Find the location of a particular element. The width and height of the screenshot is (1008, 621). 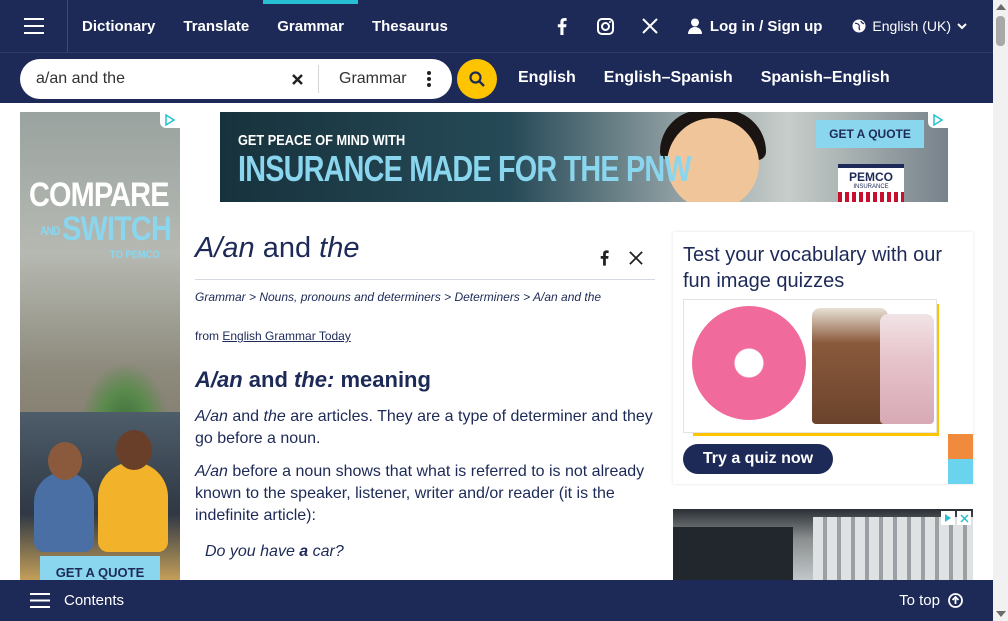

user-icon is located at coordinates (694, 26).